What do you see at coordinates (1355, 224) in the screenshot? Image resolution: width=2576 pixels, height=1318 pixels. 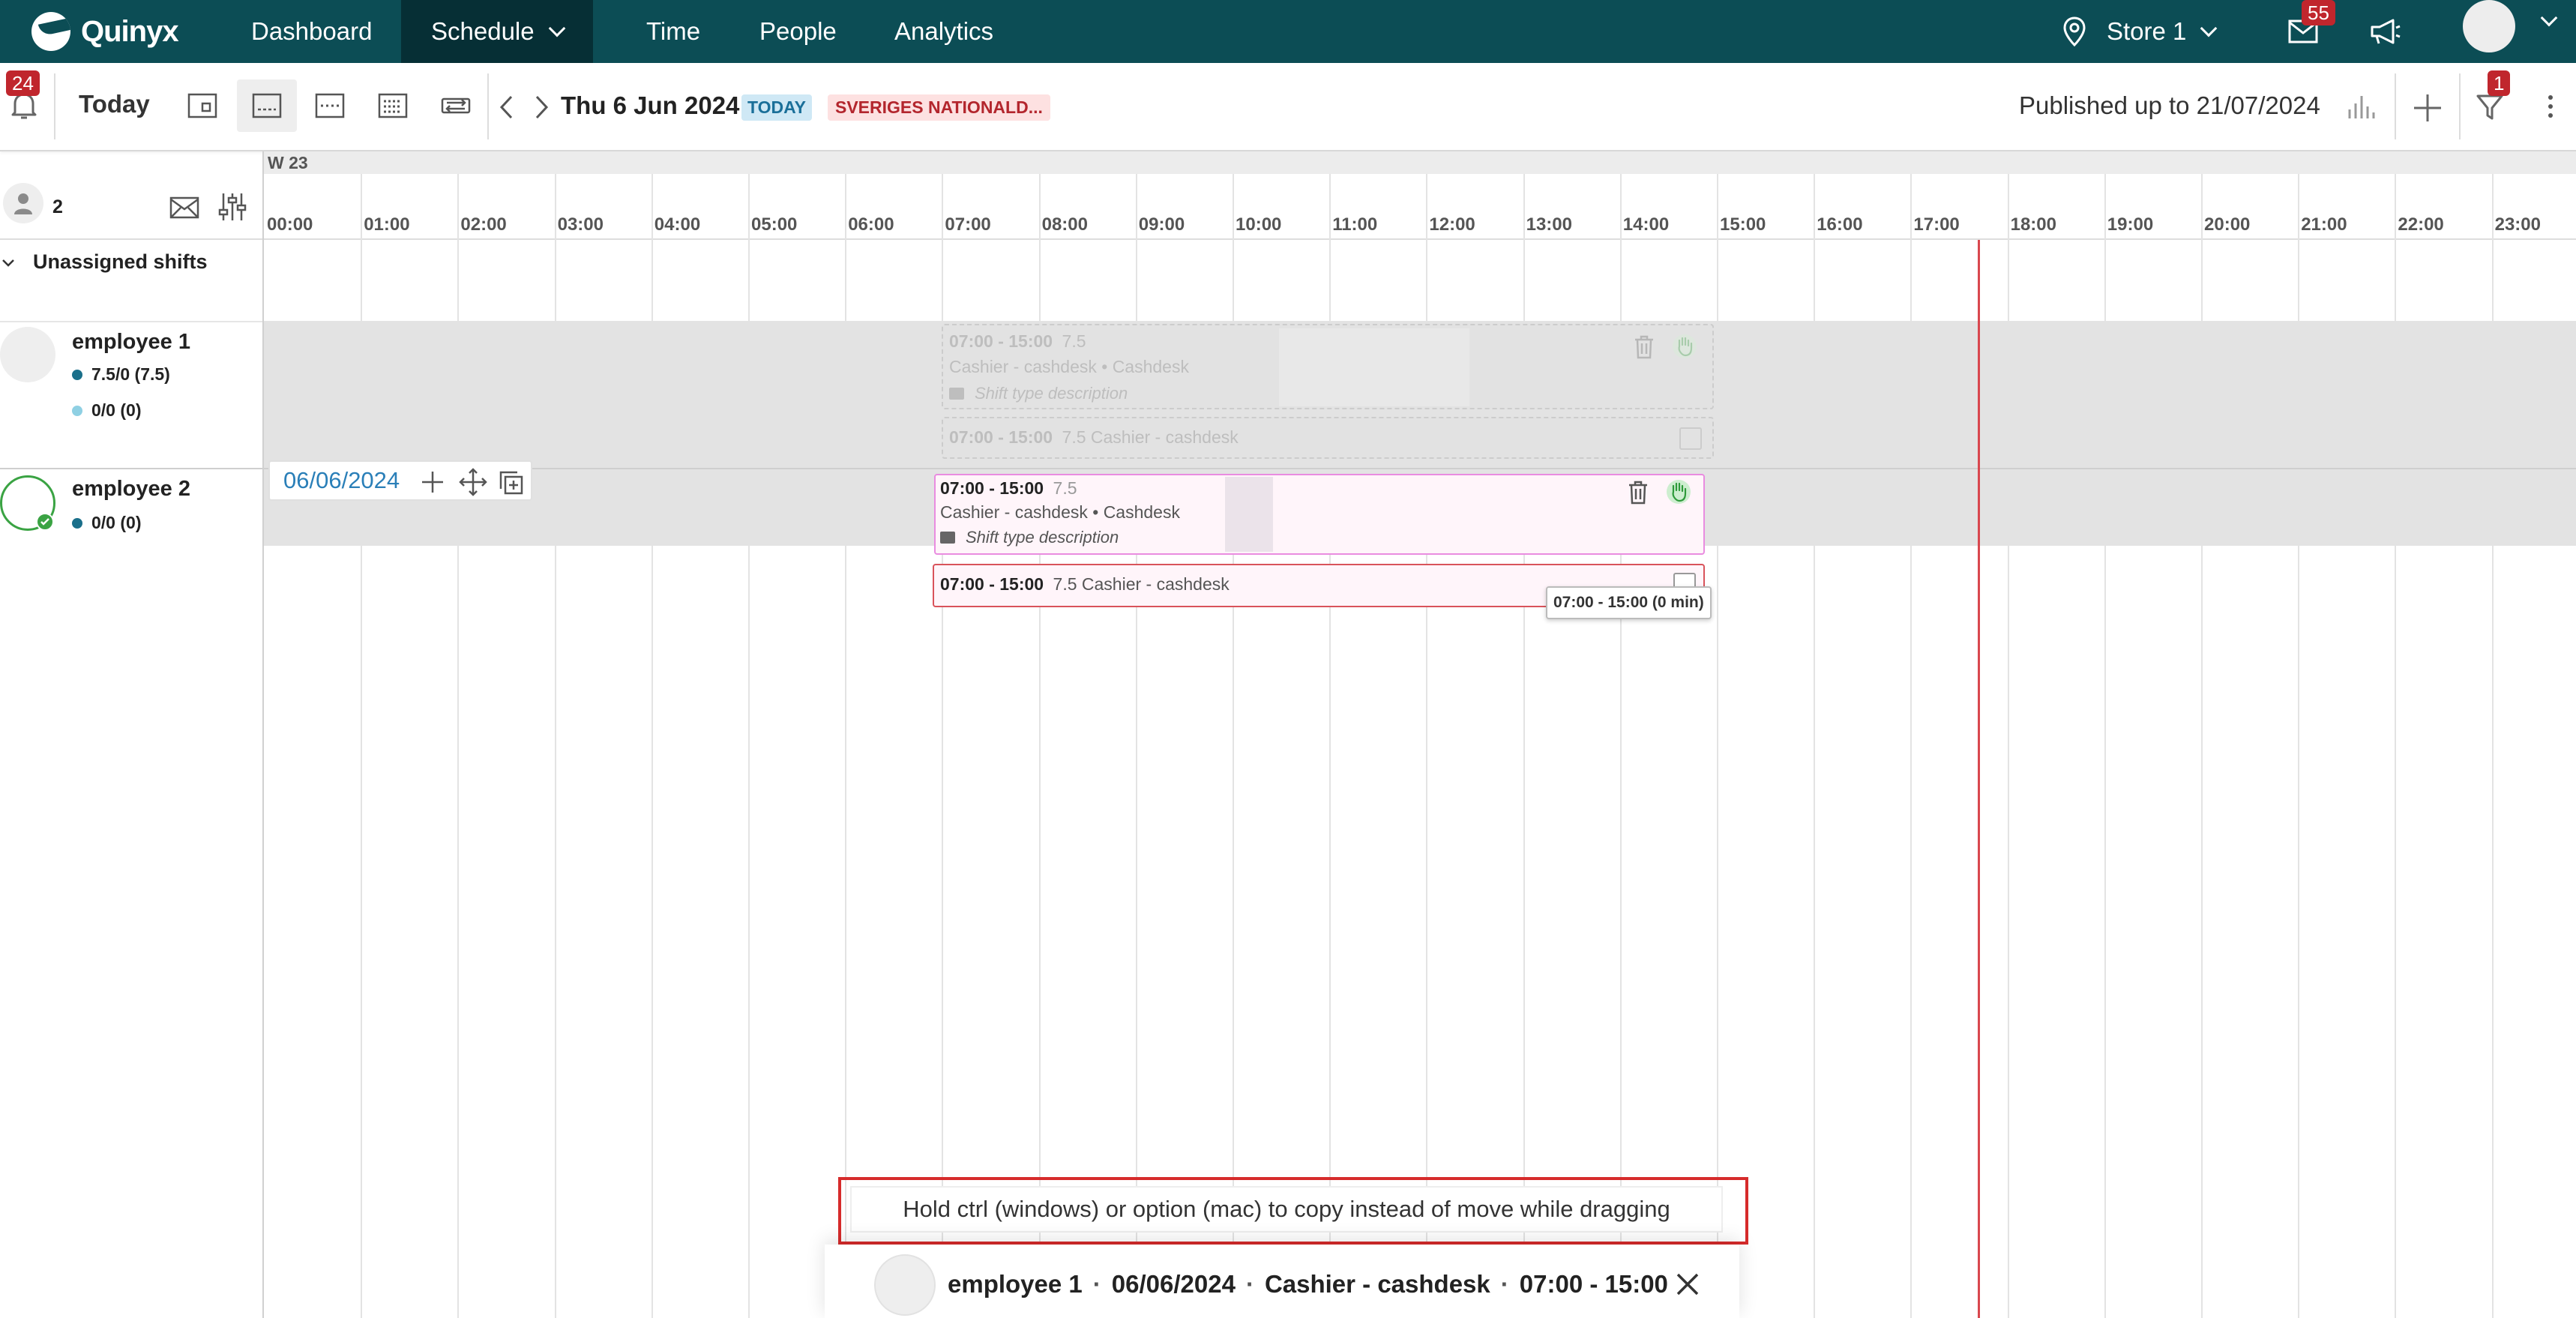 I see `hour-label: 11:00` at bounding box center [1355, 224].